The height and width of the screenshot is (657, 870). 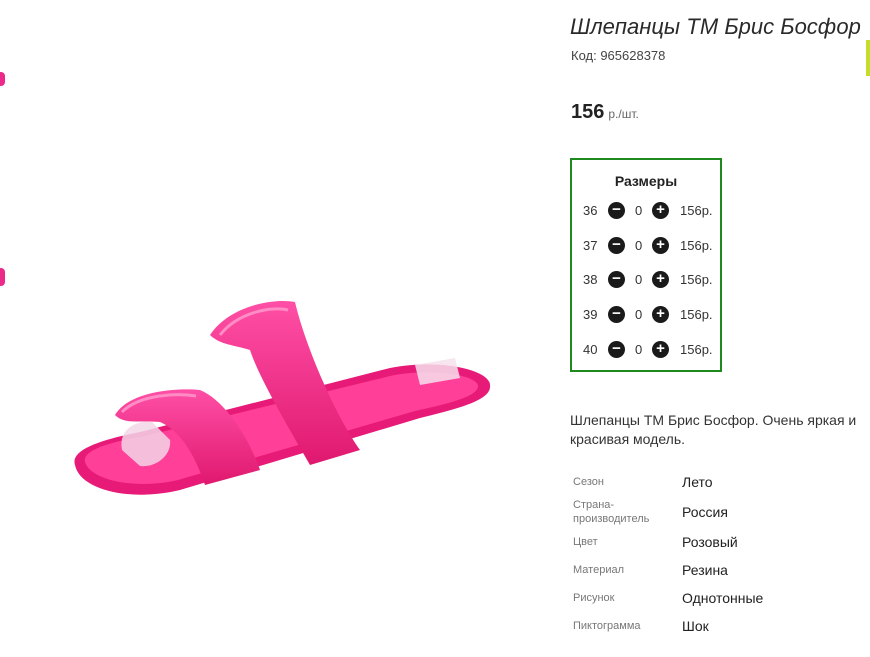 I want to click on property-value: Резина, so click(x=705, y=570).